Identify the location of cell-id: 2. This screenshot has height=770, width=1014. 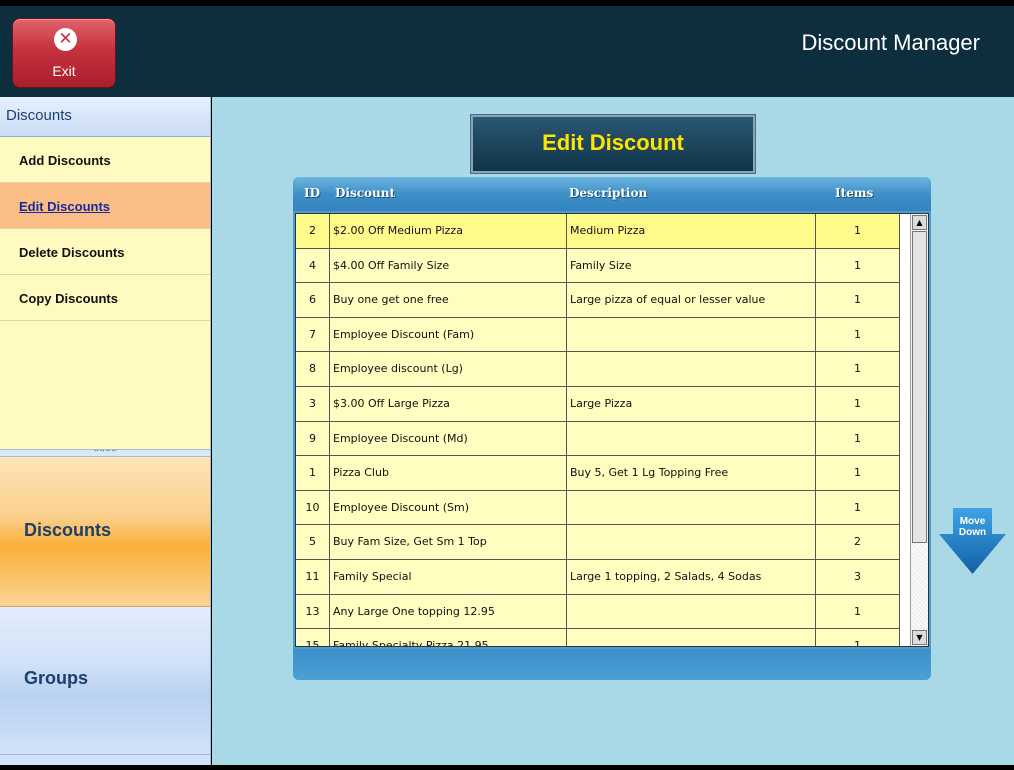
(313, 231).